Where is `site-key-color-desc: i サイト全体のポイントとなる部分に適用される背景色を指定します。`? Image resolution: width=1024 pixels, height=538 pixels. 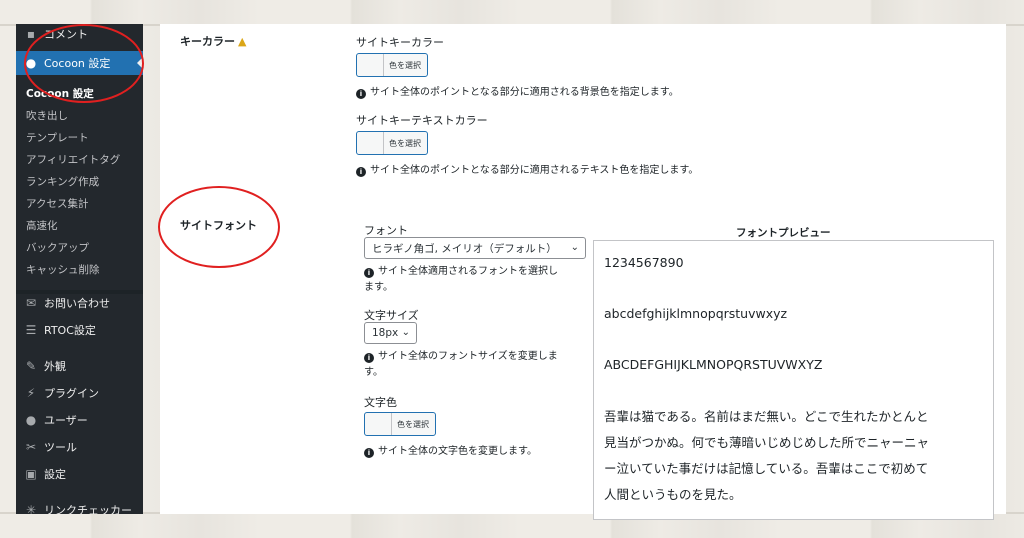 site-key-color-desc: i サイト全体のポイントとなる部分に適用される背景色を指定します。 is located at coordinates (517, 93).